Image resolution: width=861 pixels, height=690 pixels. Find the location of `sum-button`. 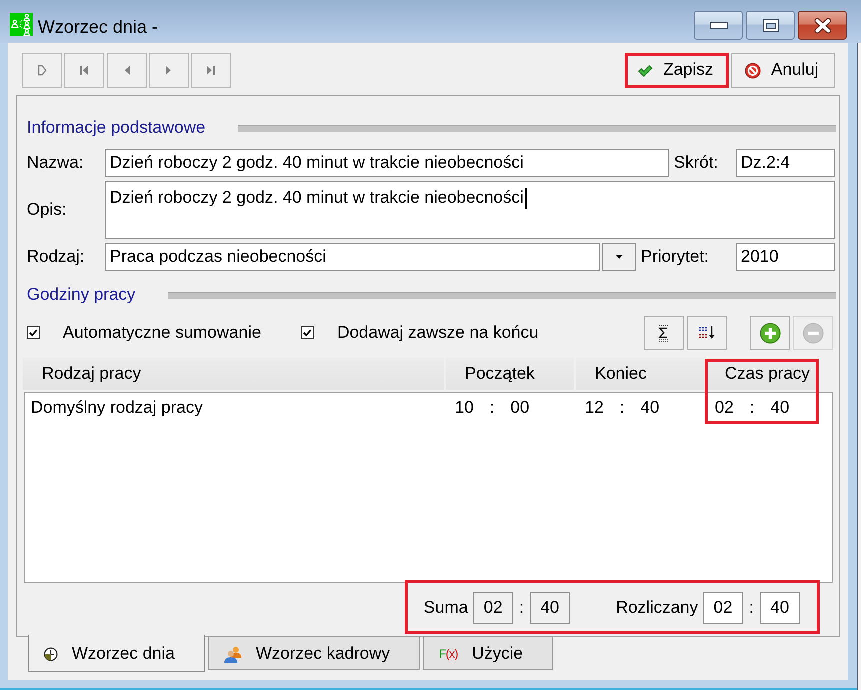

sum-button is located at coordinates (664, 333).